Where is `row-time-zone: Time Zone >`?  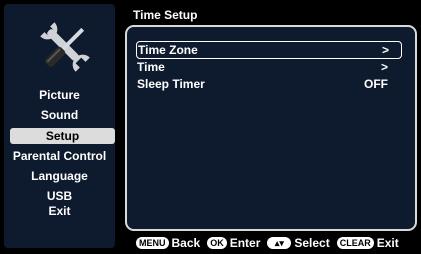
row-time-zone: Time Zone > is located at coordinates (269, 50).